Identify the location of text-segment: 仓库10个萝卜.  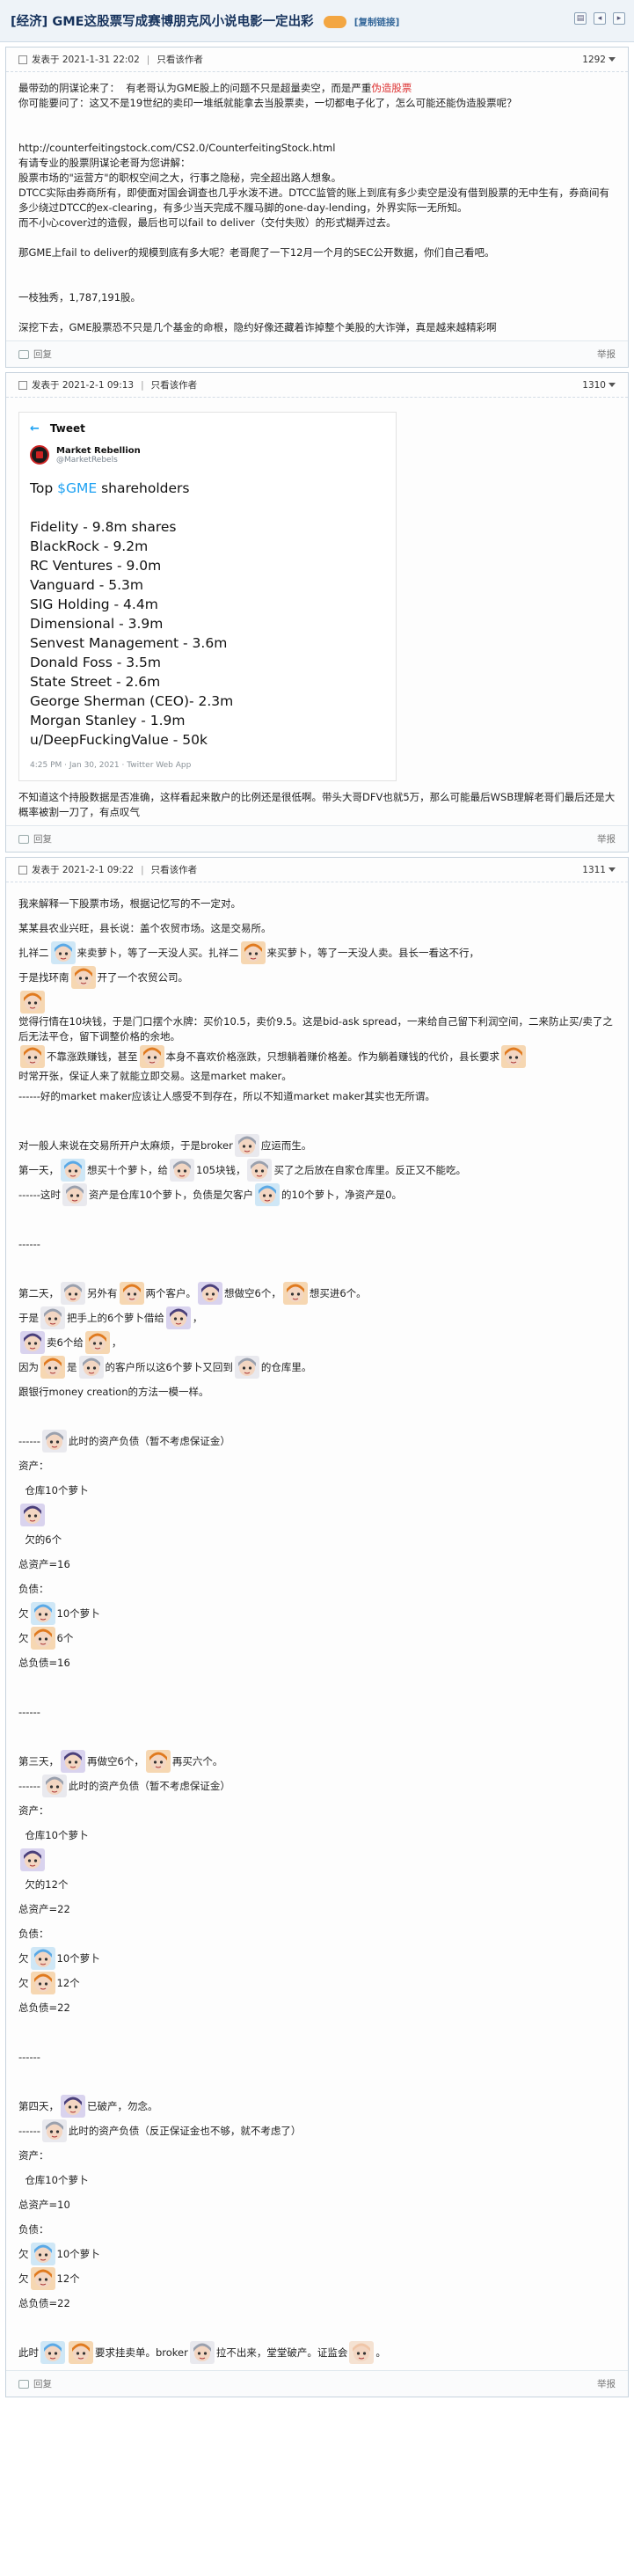
(53, 1834).